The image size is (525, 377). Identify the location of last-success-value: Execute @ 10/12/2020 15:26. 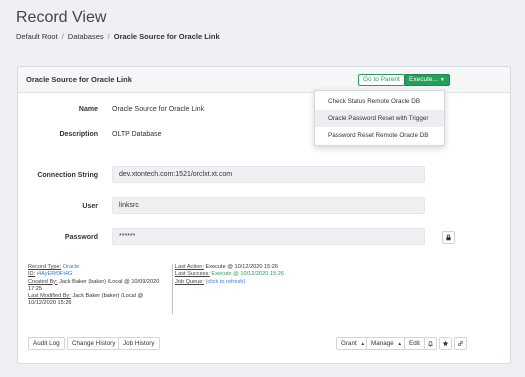
(247, 274).